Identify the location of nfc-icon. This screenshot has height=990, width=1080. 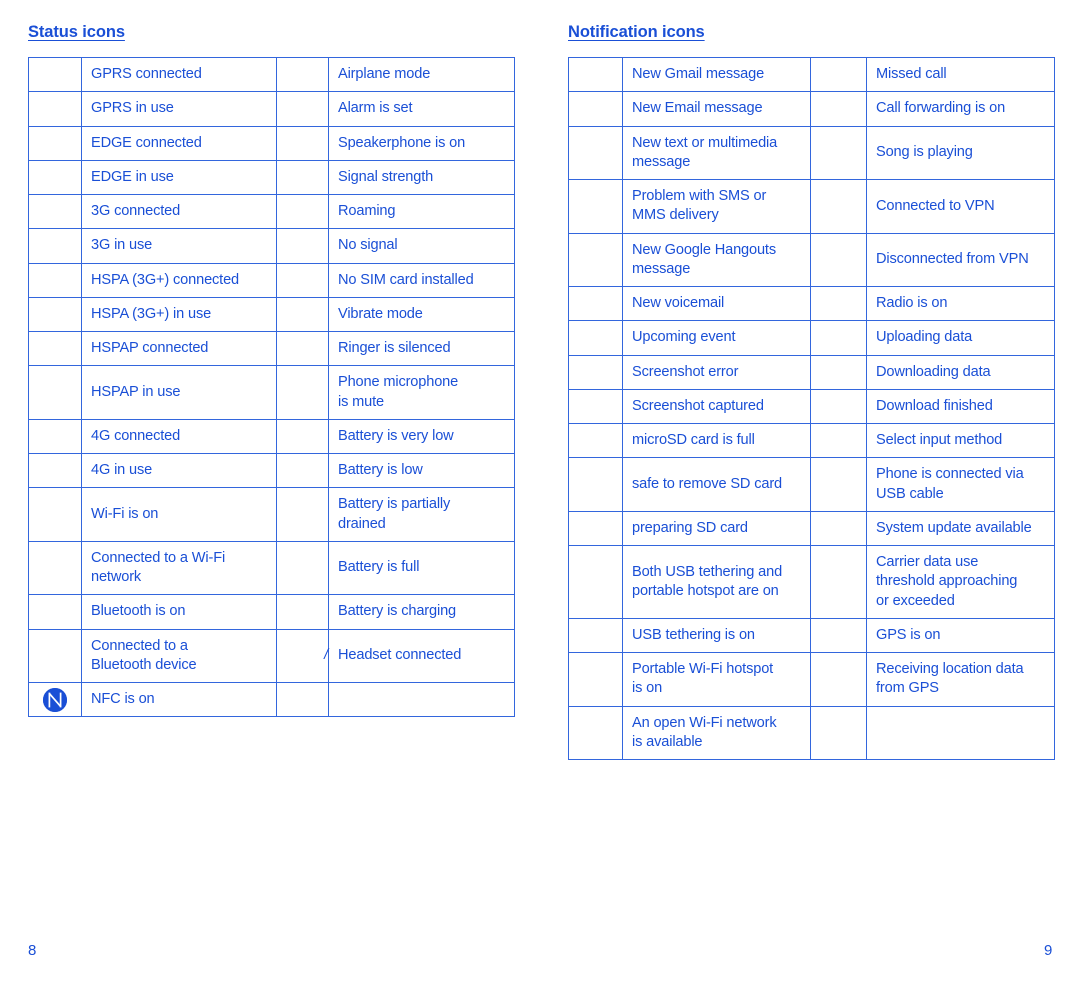
(55, 699).